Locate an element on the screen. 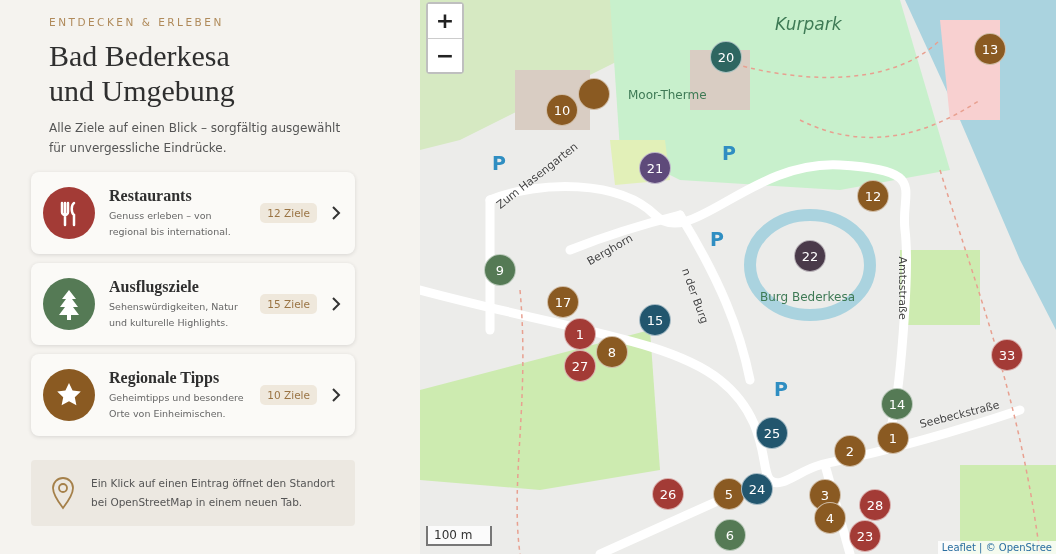 This screenshot has width=1056, height=554. map-marker: 17 is located at coordinates (563, 302).